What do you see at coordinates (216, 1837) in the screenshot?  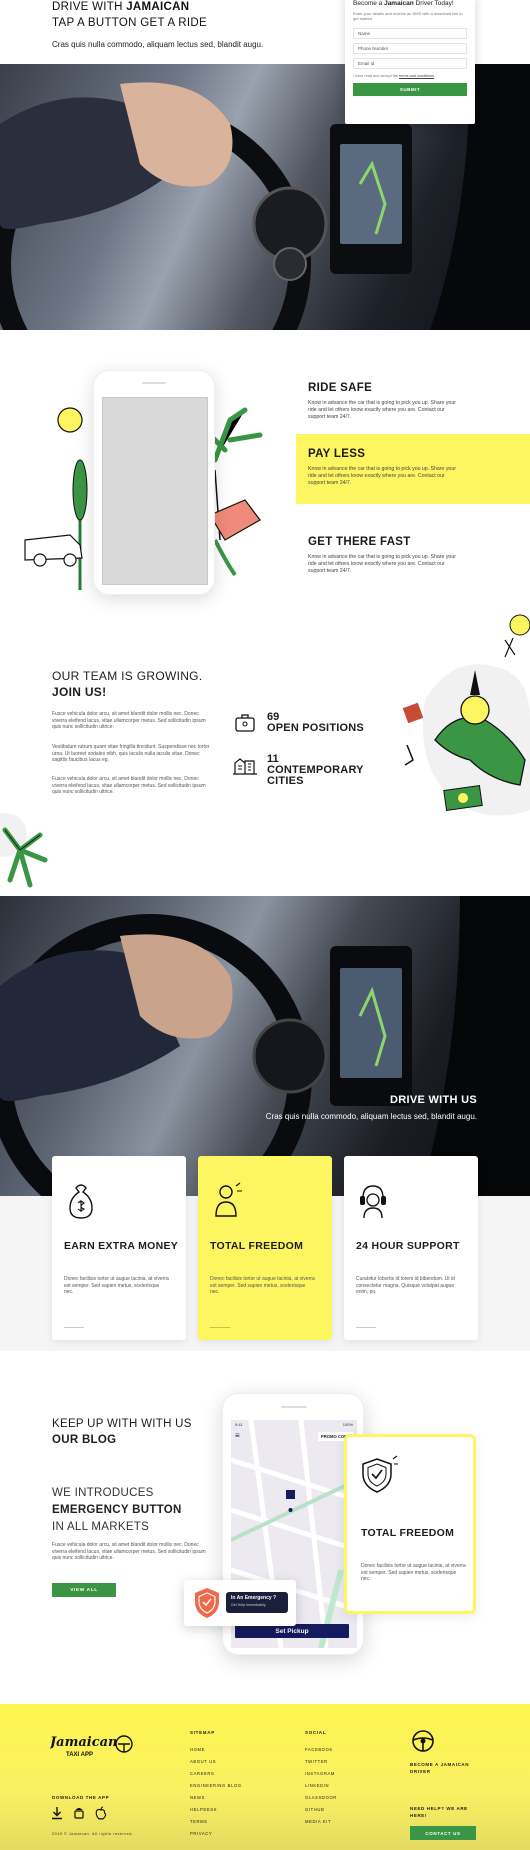 I see `footer-link-privacy: PRIVACY` at bounding box center [216, 1837].